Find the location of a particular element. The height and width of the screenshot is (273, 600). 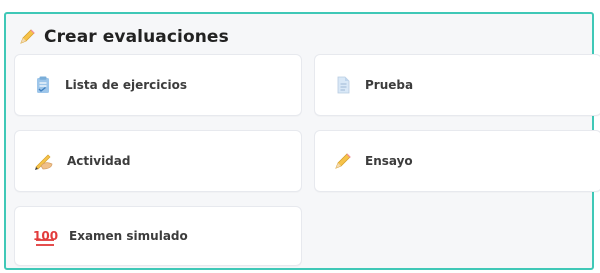

card-actividad: Actividad is located at coordinates (158, 161).